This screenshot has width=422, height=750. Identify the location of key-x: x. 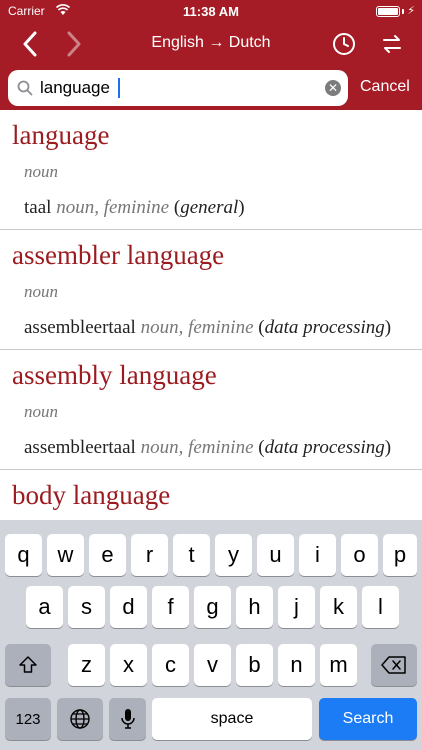
(128, 665).